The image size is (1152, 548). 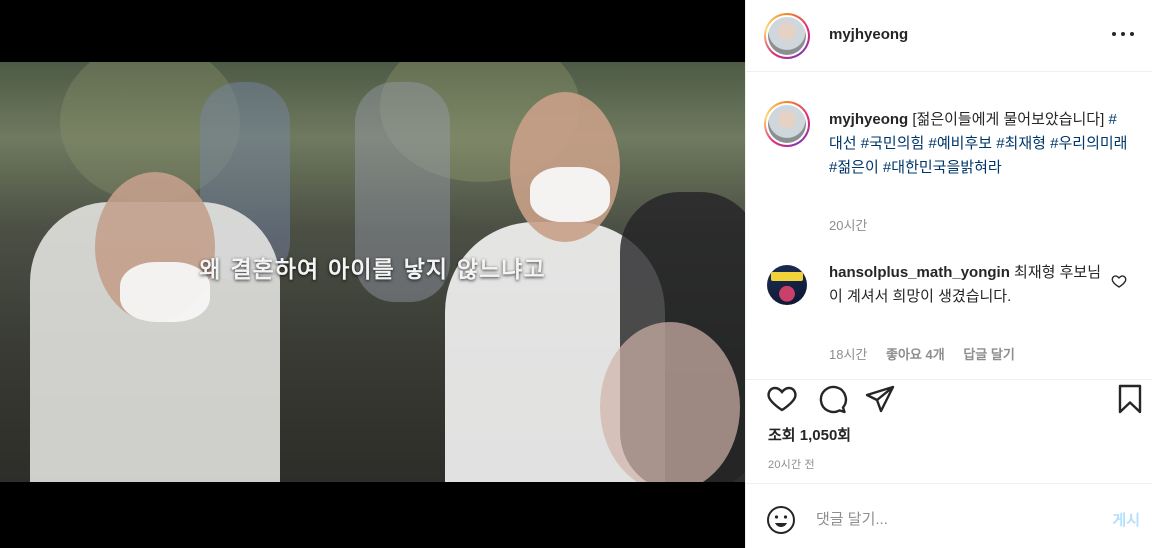 I want to click on author-avatar, so click(x=787, y=36).